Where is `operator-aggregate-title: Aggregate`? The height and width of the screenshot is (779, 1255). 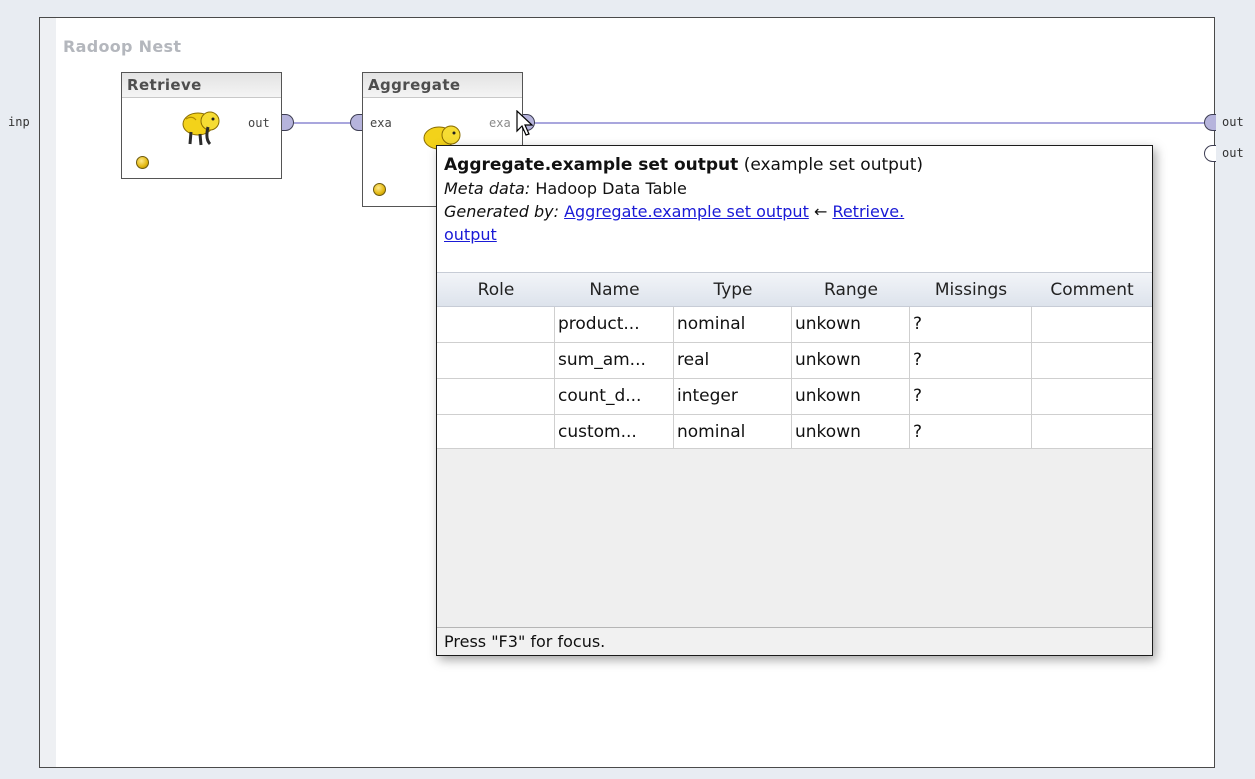
operator-aggregate-title: Aggregate is located at coordinates (442, 85).